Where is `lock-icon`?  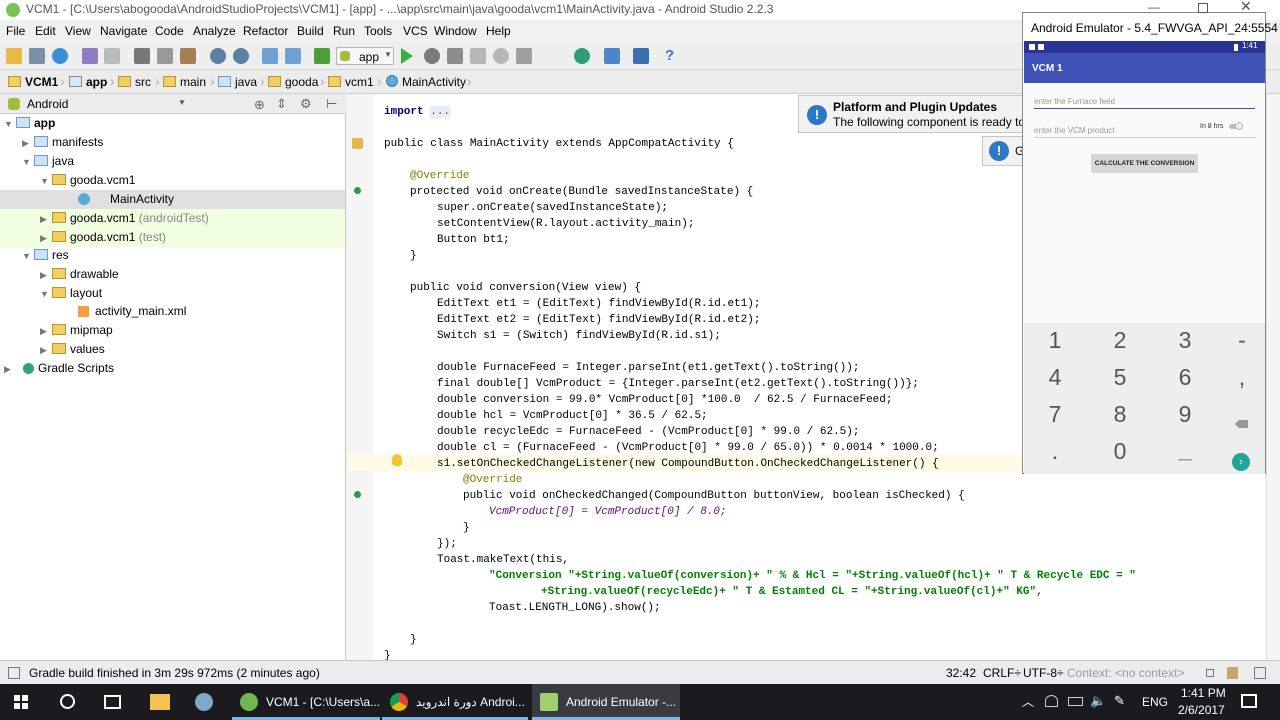 lock-icon is located at coordinates (1210, 673).